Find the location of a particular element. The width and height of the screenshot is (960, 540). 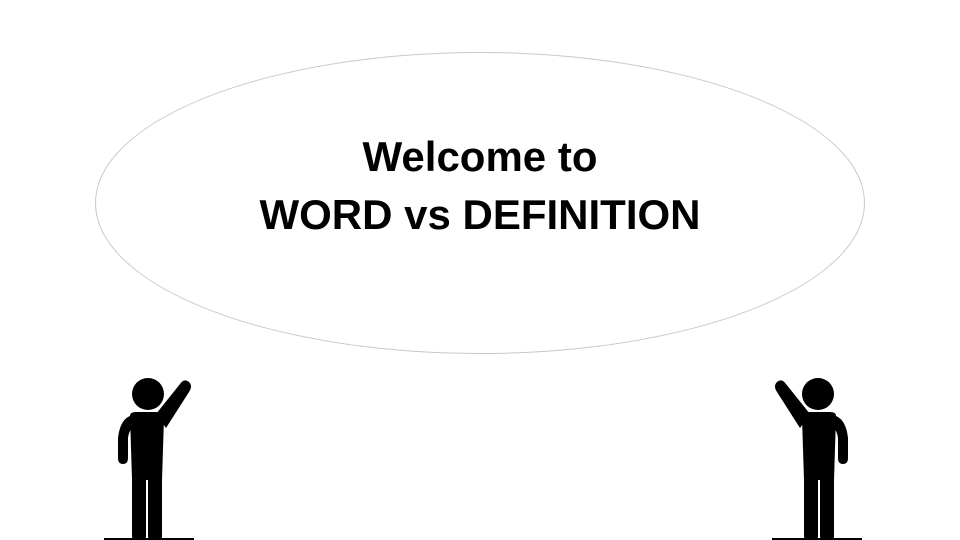

title-line-1: Welcome to is located at coordinates (480, 156).